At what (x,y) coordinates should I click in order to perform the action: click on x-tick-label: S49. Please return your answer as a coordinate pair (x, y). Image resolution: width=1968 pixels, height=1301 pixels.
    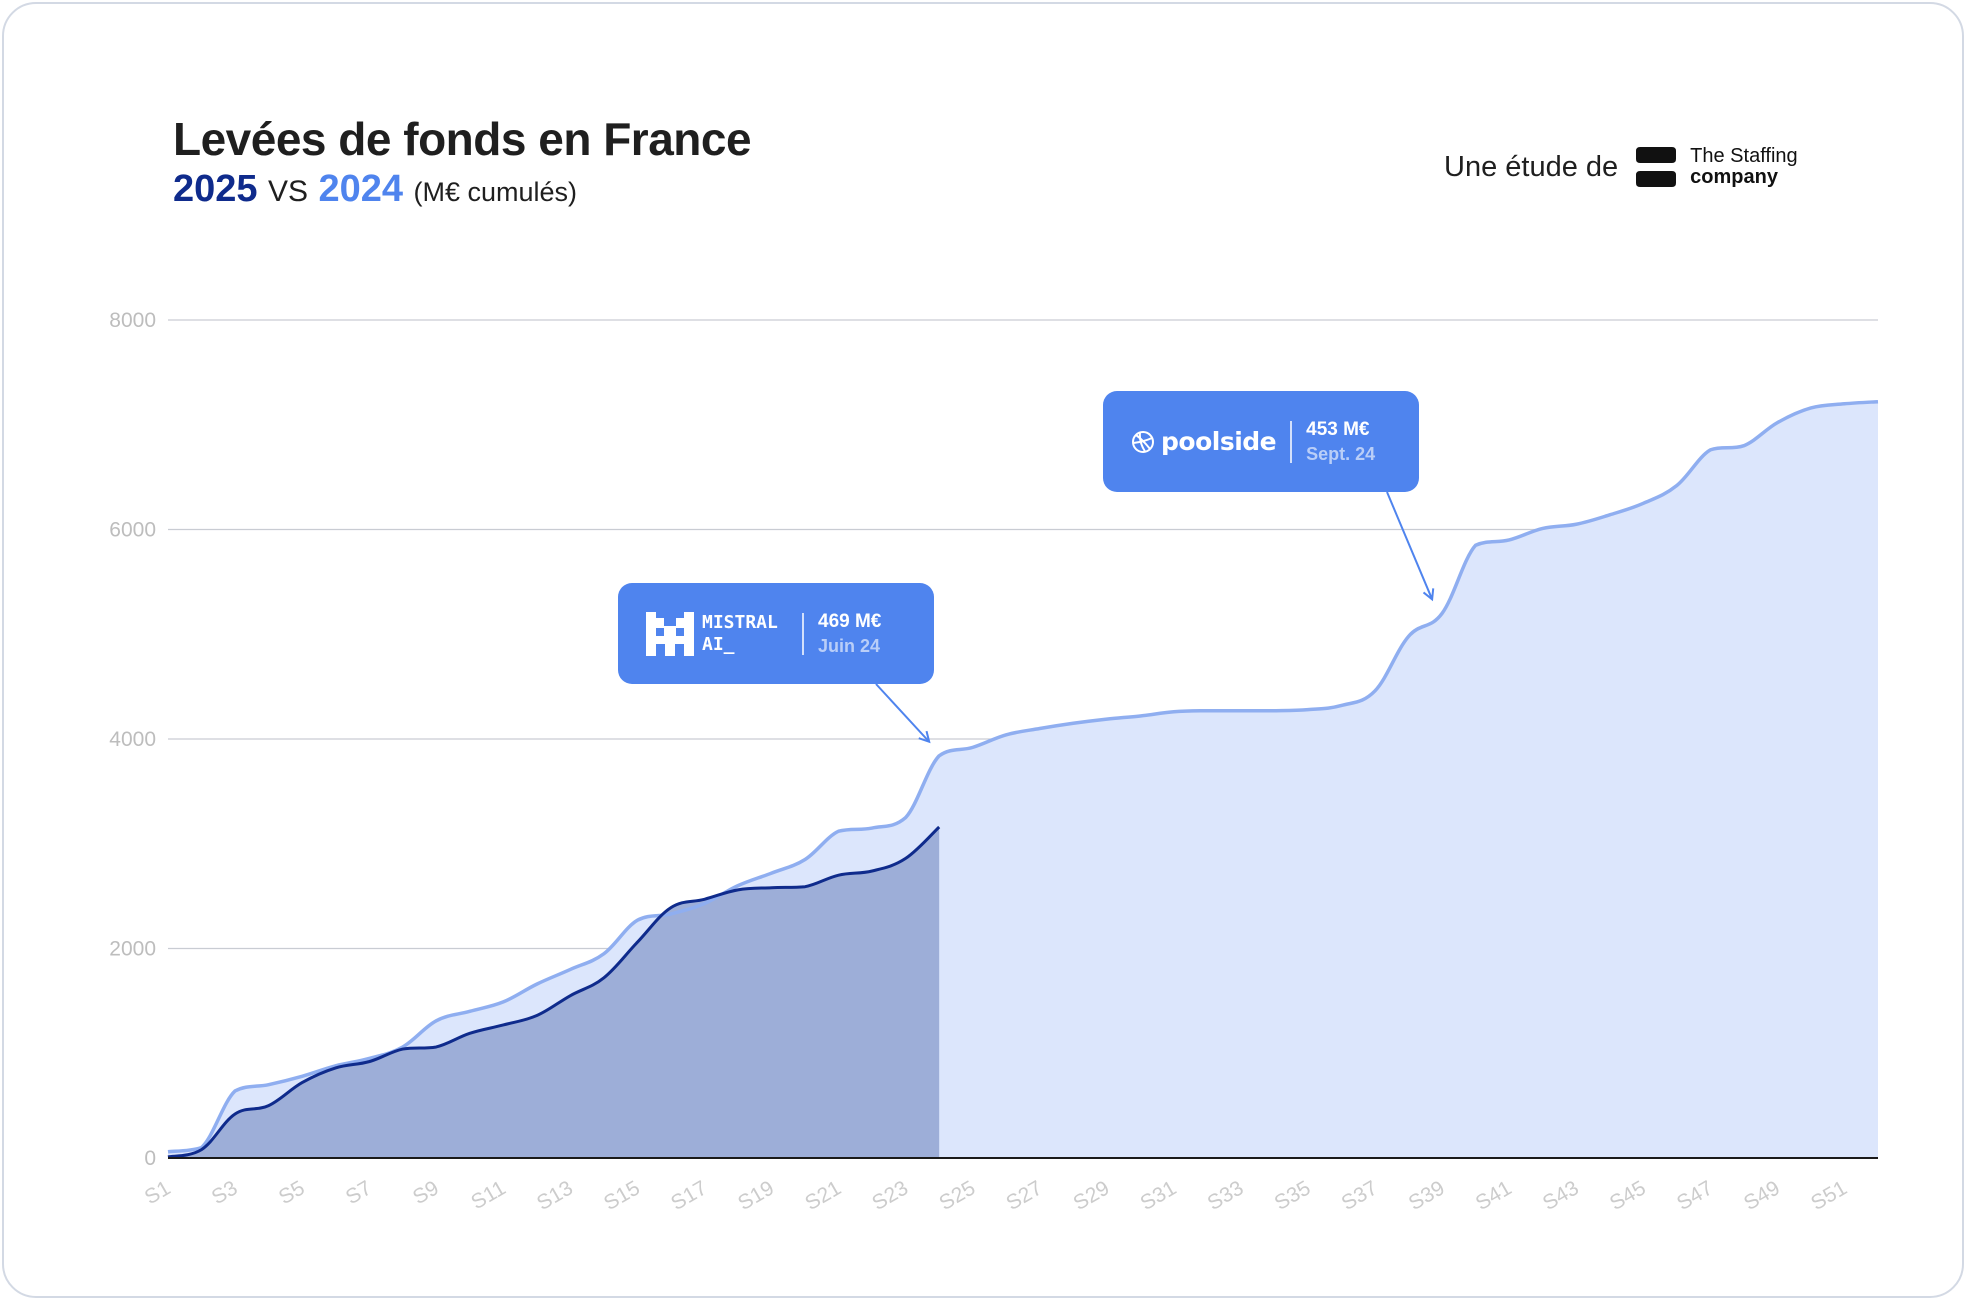
    Looking at the image, I should click on (1762, 1195).